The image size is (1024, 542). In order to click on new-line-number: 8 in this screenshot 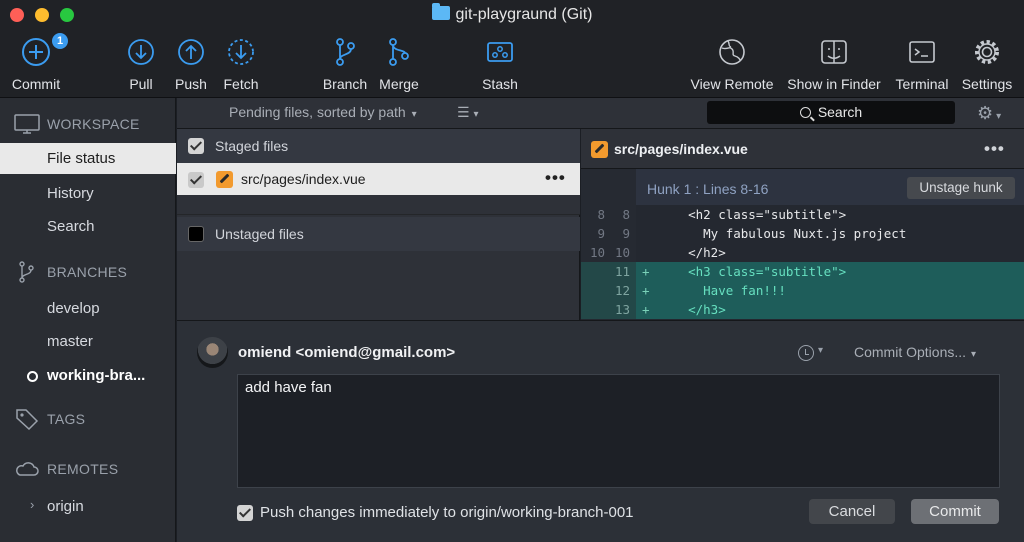, I will do `click(626, 214)`.